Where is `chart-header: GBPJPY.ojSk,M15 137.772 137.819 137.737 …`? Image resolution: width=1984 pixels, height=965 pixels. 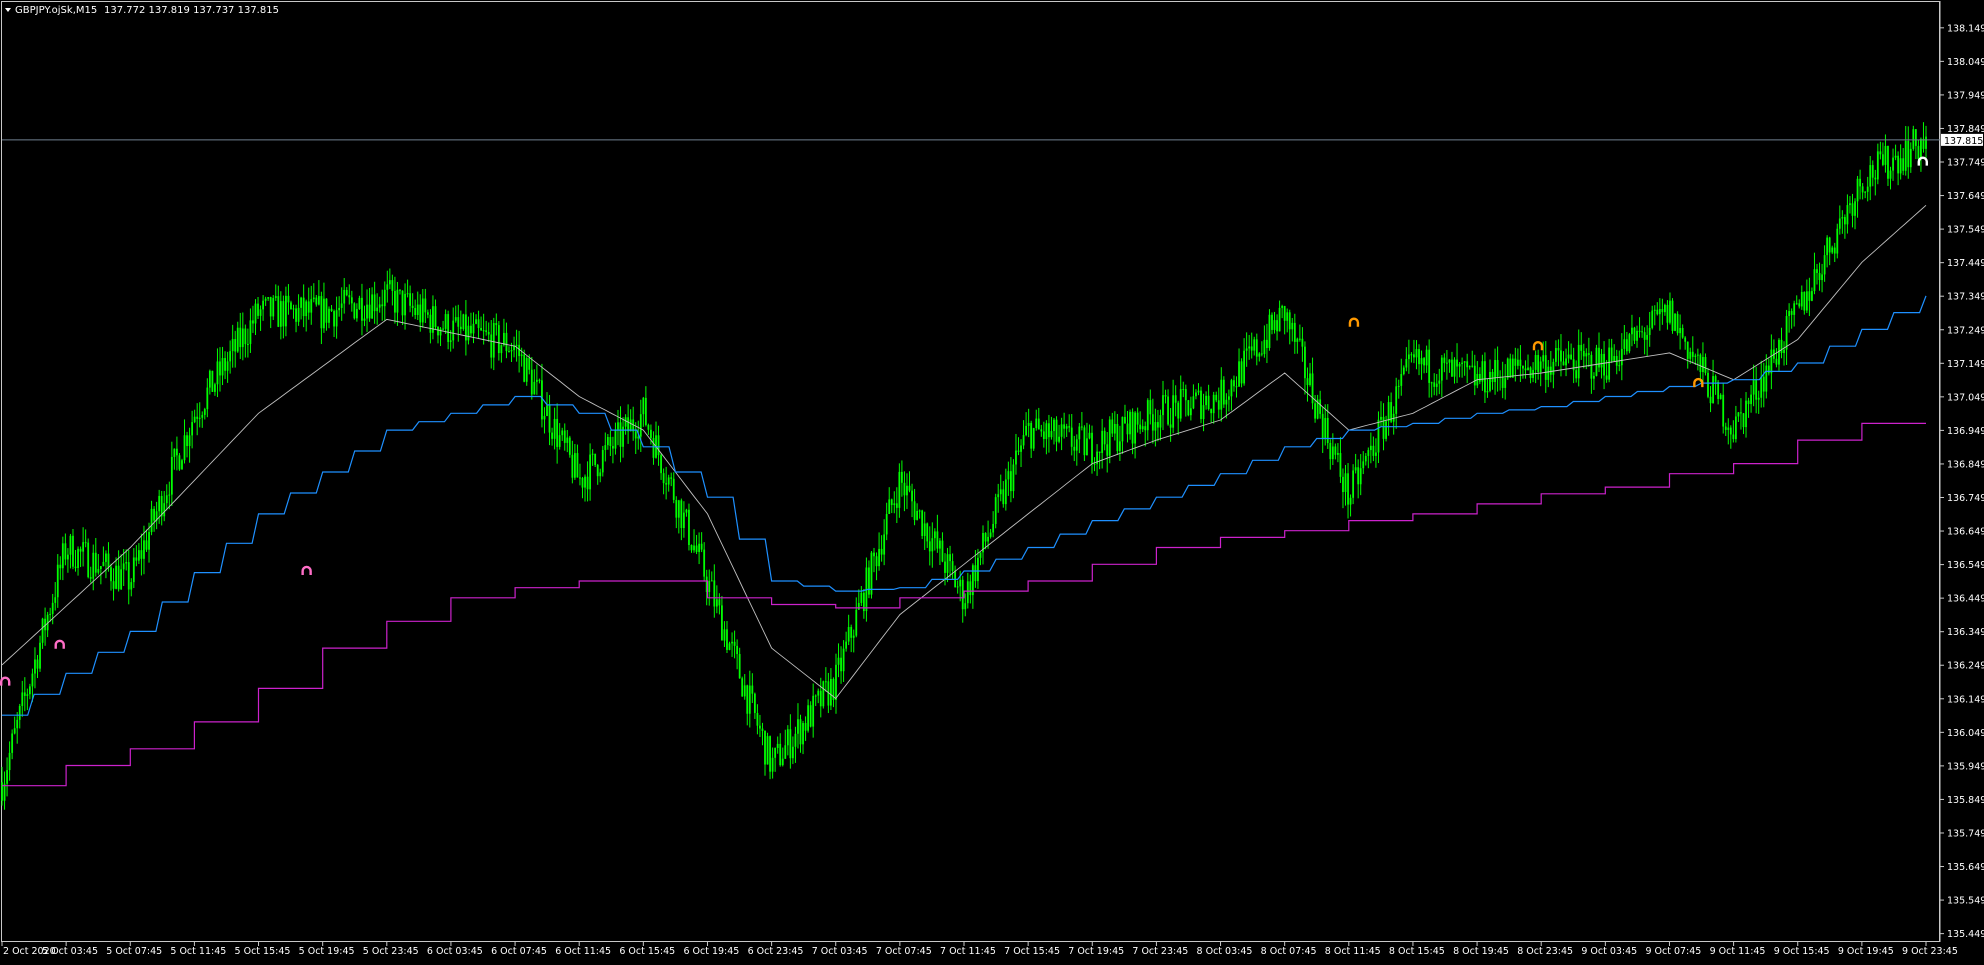 chart-header: GBPJPY.ojSk,M15 137.772 137.819 137.737 … is located at coordinates (142, 10).